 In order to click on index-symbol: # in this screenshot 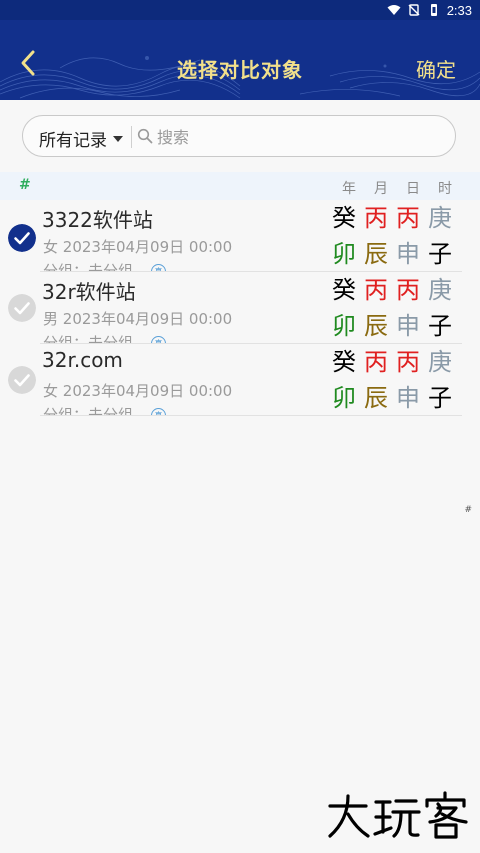, I will do `click(25, 185)`.